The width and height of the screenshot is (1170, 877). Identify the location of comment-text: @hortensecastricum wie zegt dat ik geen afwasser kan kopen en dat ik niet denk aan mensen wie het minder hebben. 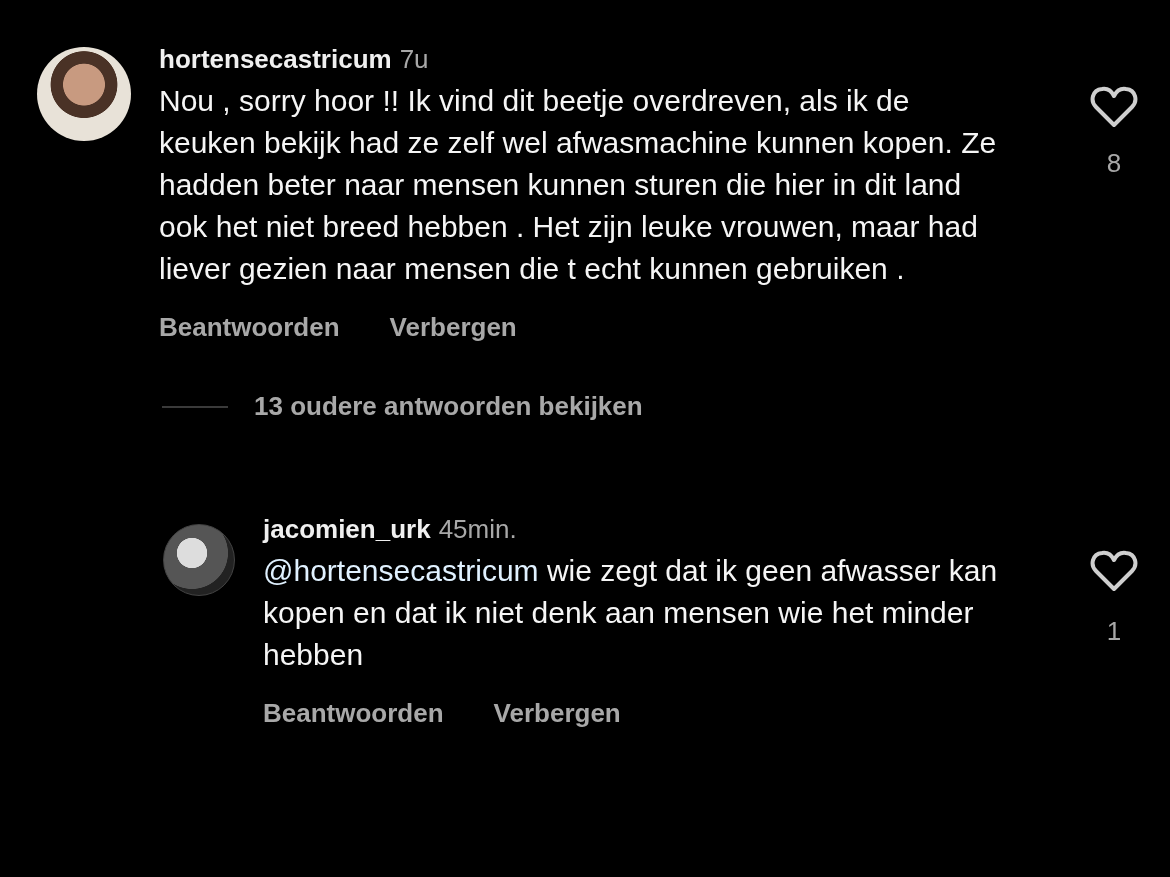
(631, 613).